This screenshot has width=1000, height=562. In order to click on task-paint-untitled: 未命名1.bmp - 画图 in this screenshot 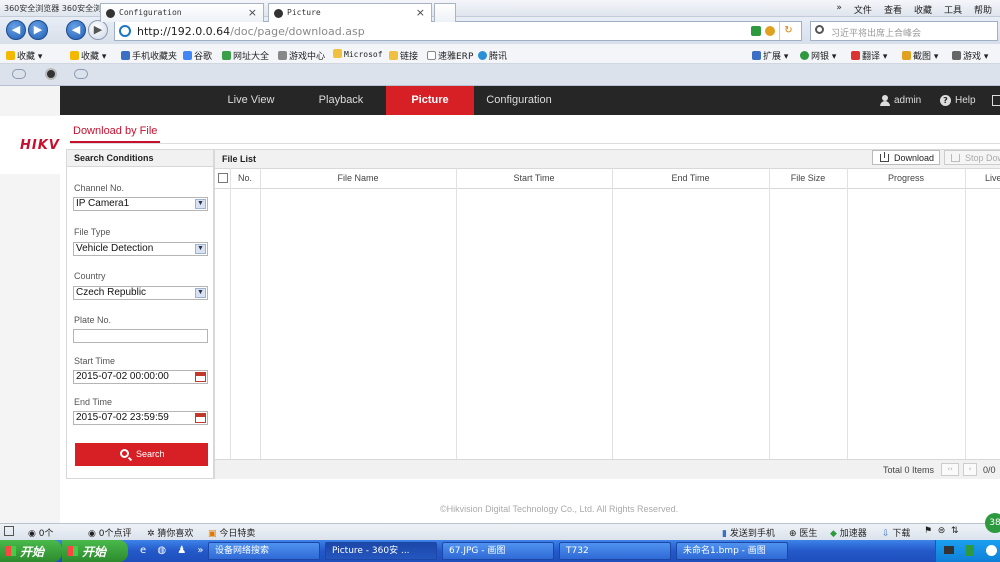, I will do `click(732, 551)`.